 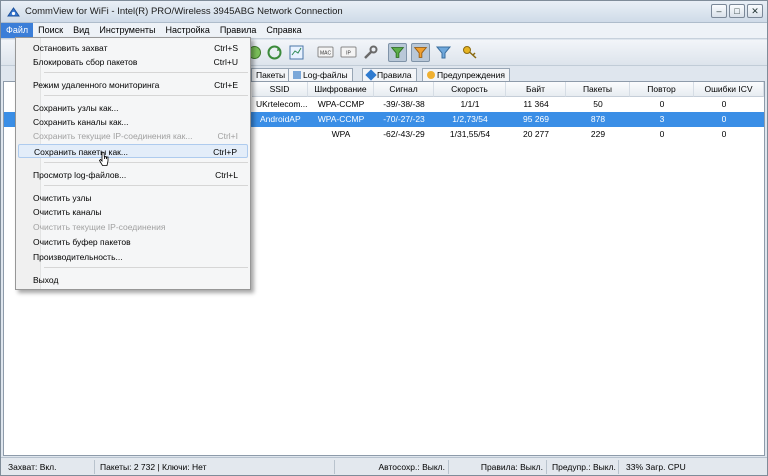 What do you see at coordinates (133, 242) in the screenshot?
I see `menu-item-clear-packet-buffer: Очистить буфер пакетов` at bounding box center [133, 242].